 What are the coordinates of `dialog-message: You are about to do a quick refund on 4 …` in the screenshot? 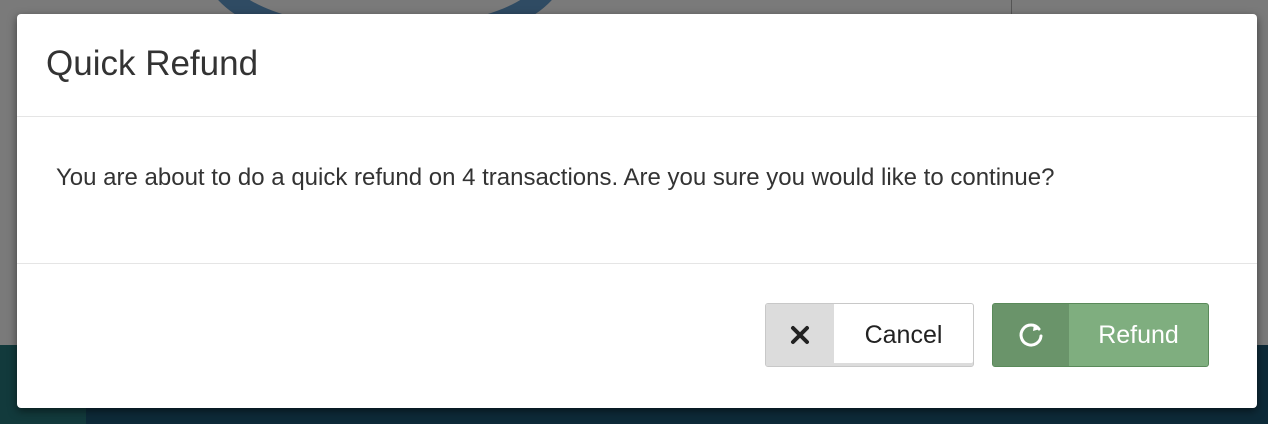 It's located at (555, 177).